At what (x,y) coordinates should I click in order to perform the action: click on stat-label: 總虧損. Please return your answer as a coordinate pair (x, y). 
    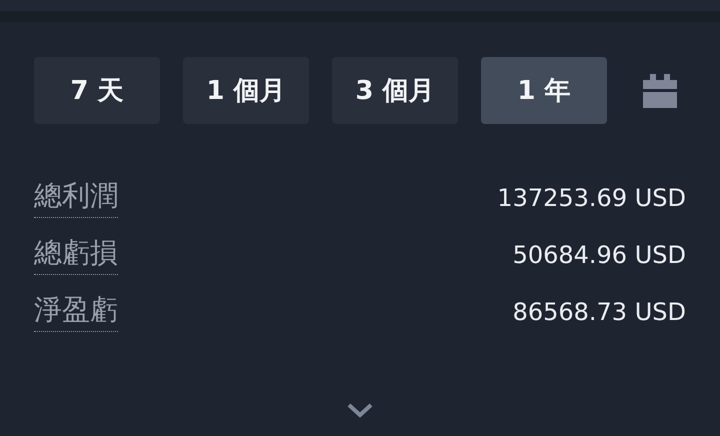
    Looking at the image, I should click on (76, 255).